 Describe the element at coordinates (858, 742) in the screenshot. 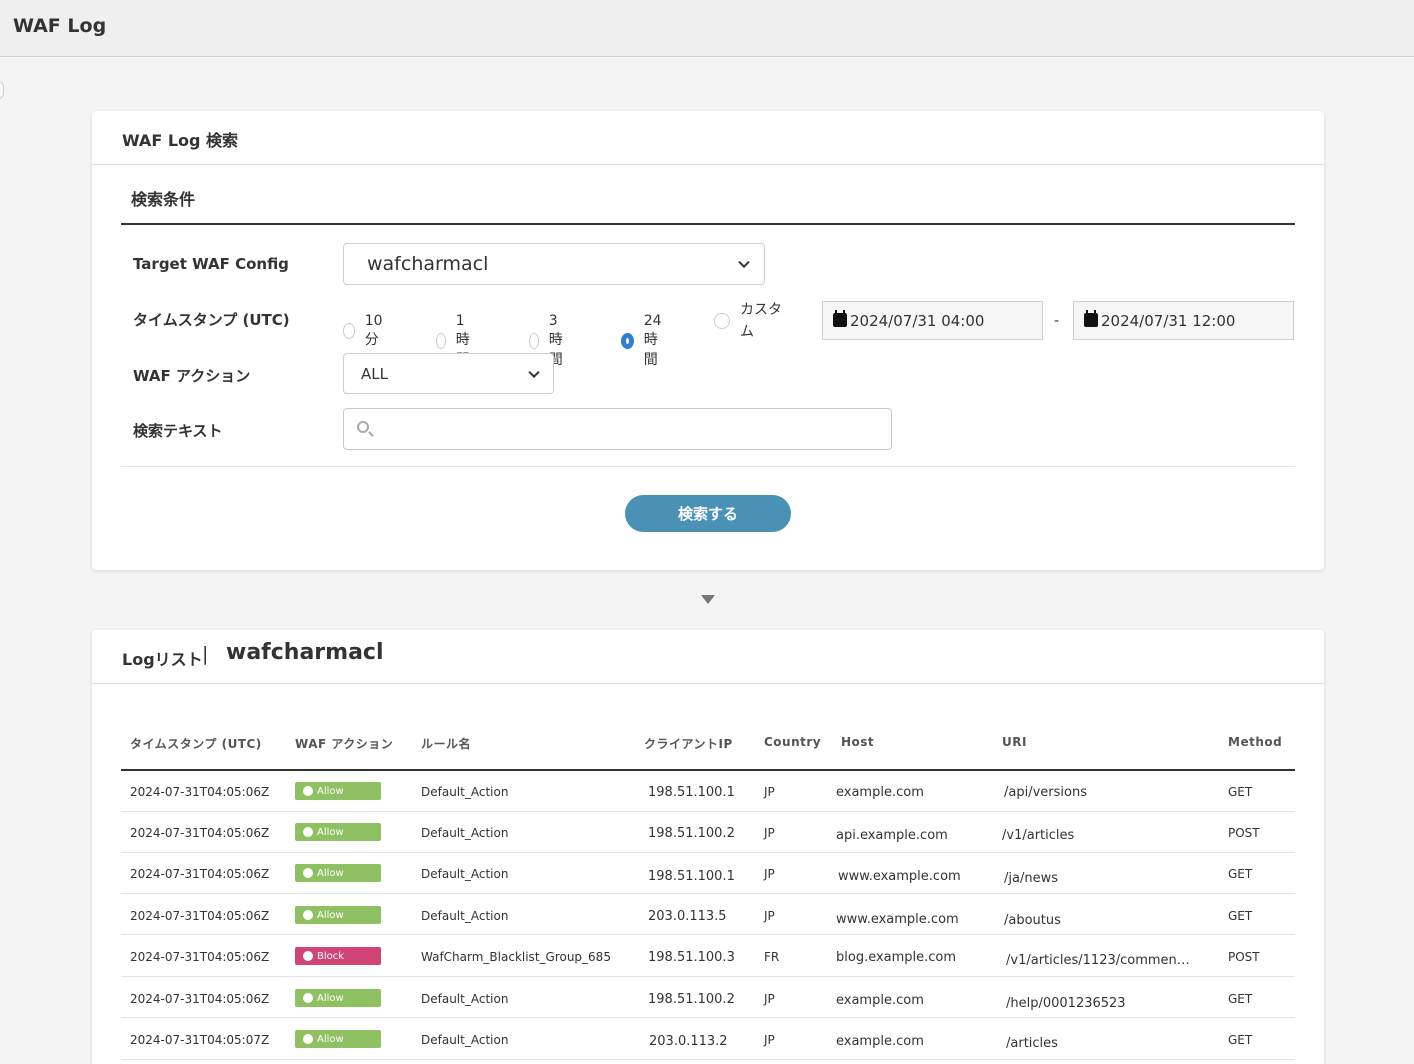

I see `column-header-host: Host` at that location.